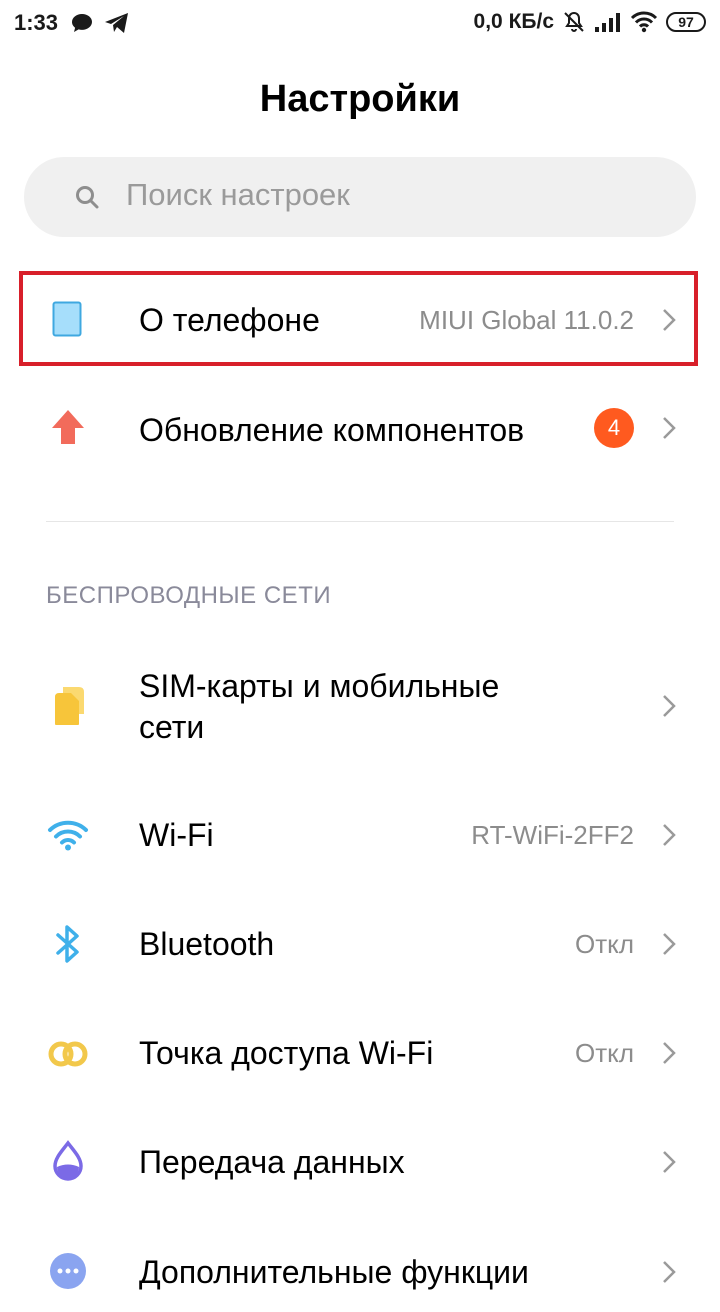 Image resolution: width=720 pixels, height=1312 pixels. What do you see at coordinates (526, 320) in the screenshot?
I see `about-phone-value: MIUI Global 11.0.2` at bounding box center [526, 320].